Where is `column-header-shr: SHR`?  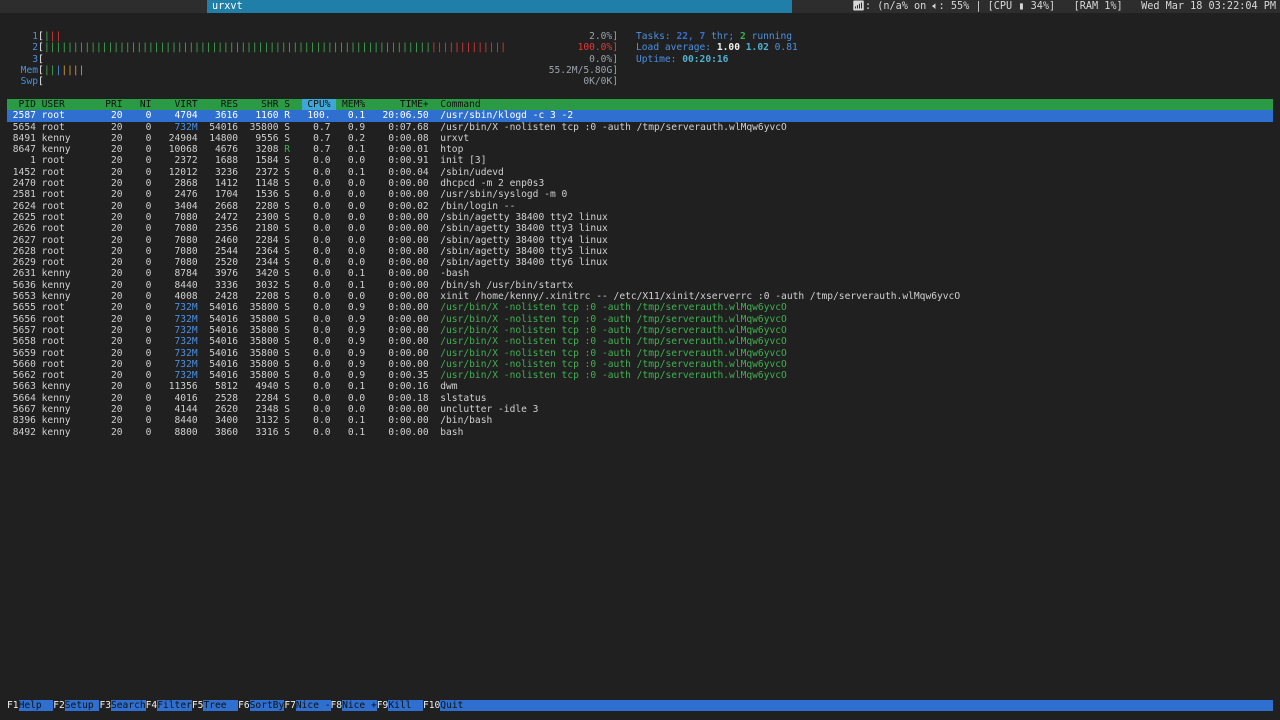
column-header-shr: SHR is located at coordinates (264, 104).